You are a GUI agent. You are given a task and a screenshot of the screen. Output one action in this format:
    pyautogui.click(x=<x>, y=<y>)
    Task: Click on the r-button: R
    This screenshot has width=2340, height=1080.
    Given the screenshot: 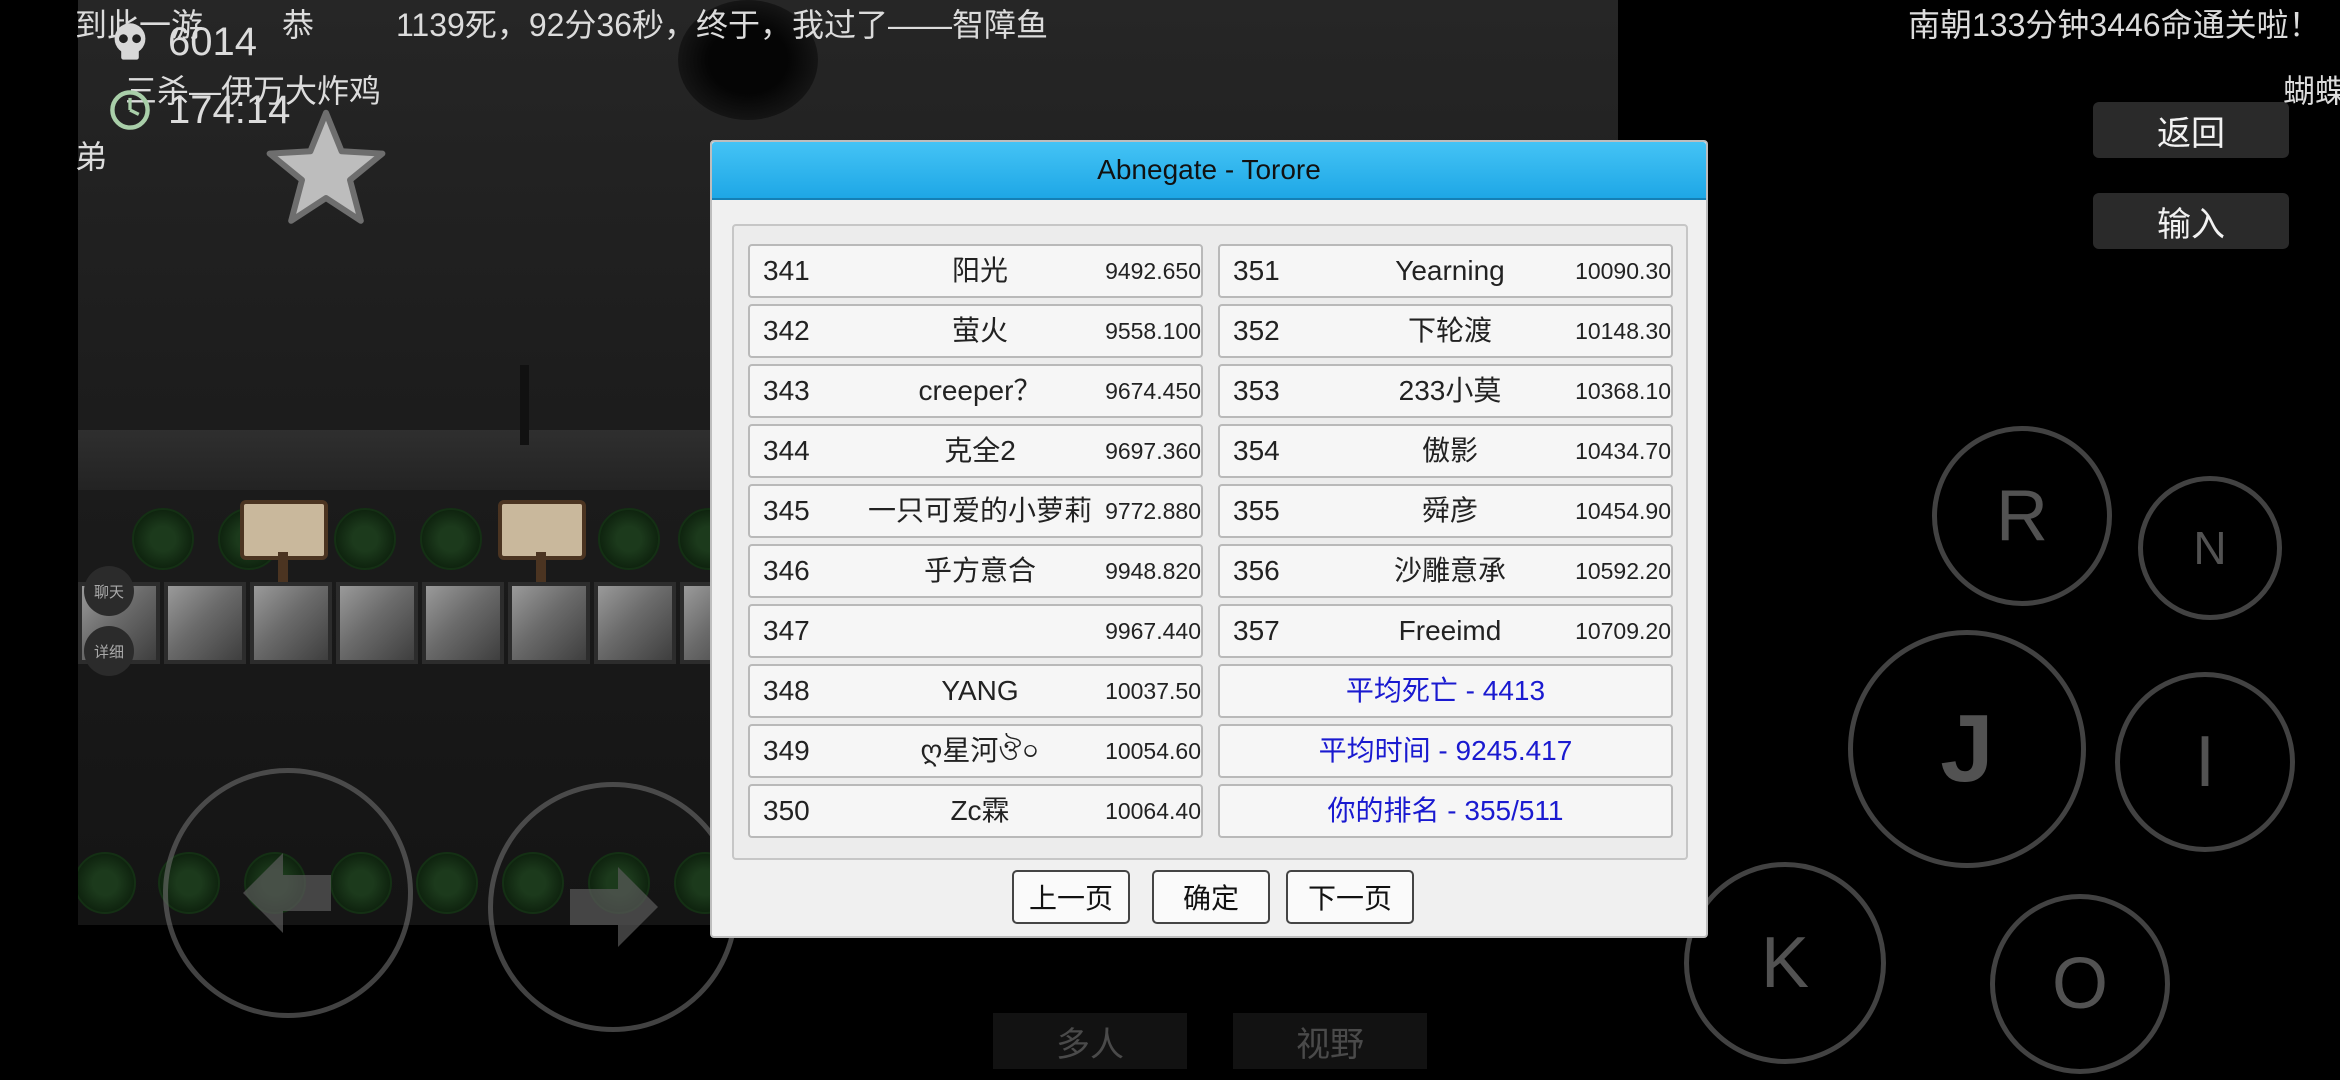 What is the action you would take?
    pyautogui.click(x=2022, y=516)
    